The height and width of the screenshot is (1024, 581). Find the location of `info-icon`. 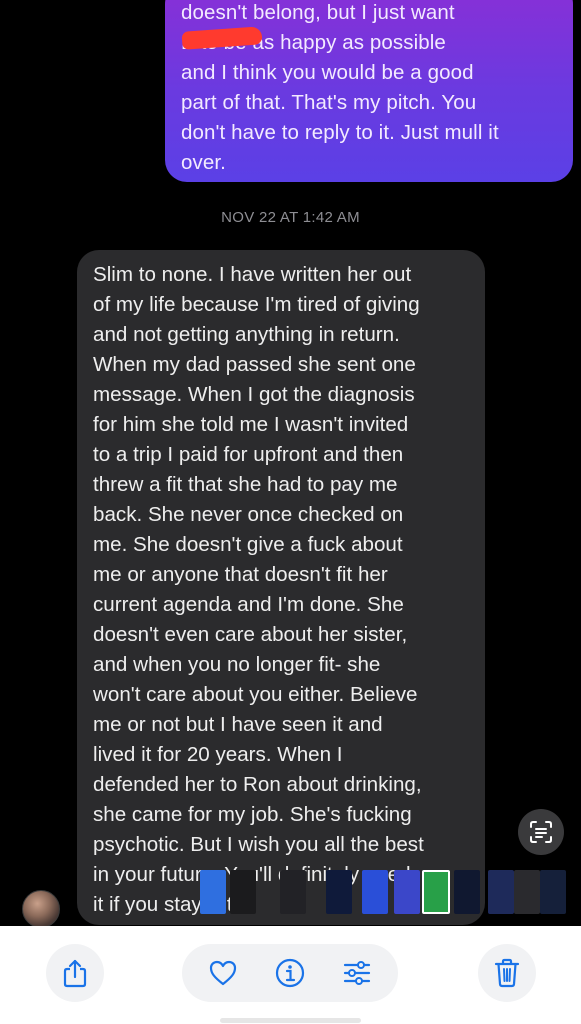

info-icon is located at coordinates (290, 973).